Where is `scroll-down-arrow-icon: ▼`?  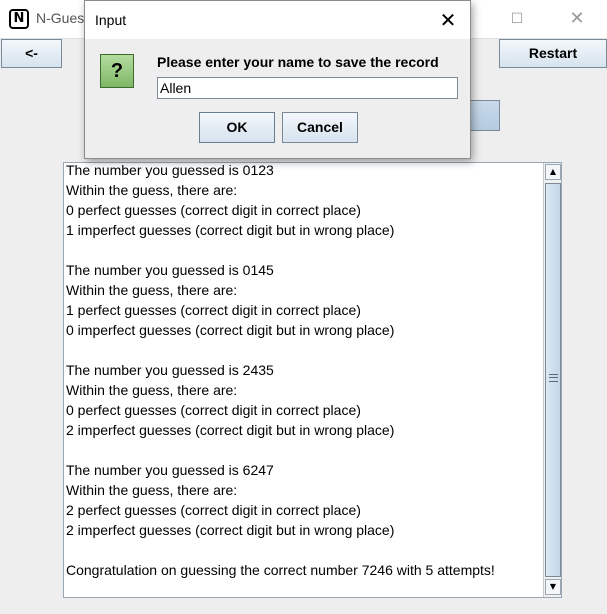 scroll-down-arrow-icon: ▼ is located at coordinates (553, 587).